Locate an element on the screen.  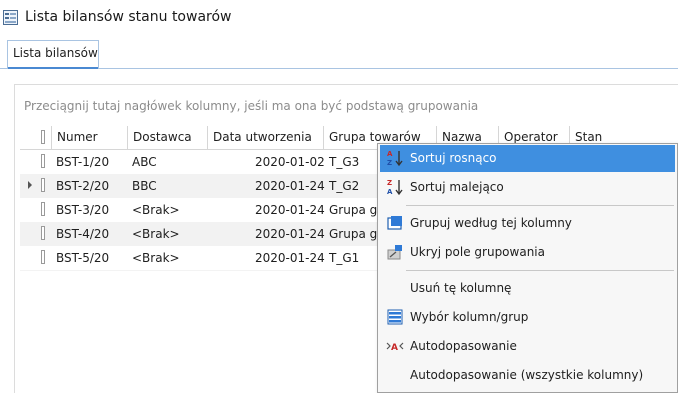
column-chooser-icon is located at coordinates (395, 317).